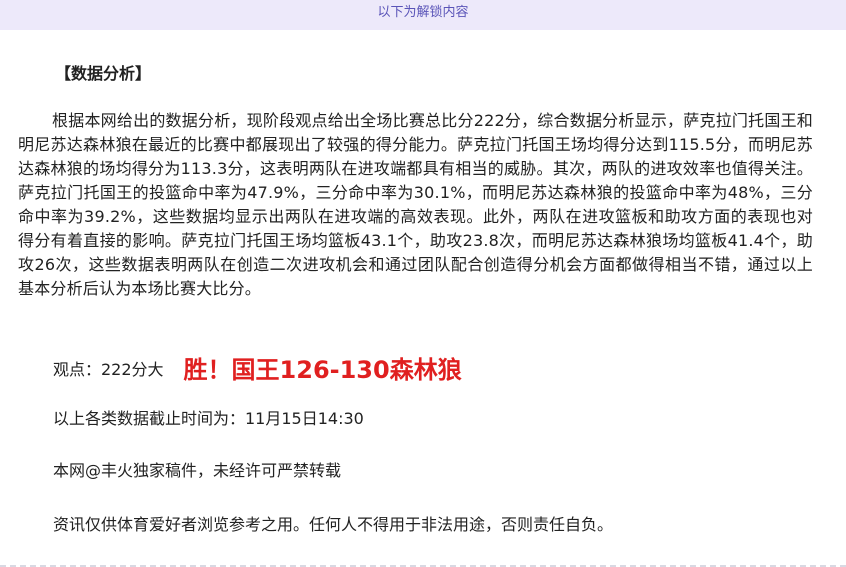 This screenshot has width=846, height=567. I want to click on result-highlight: 胜！国王126-130森林狼, so click(322, 370).